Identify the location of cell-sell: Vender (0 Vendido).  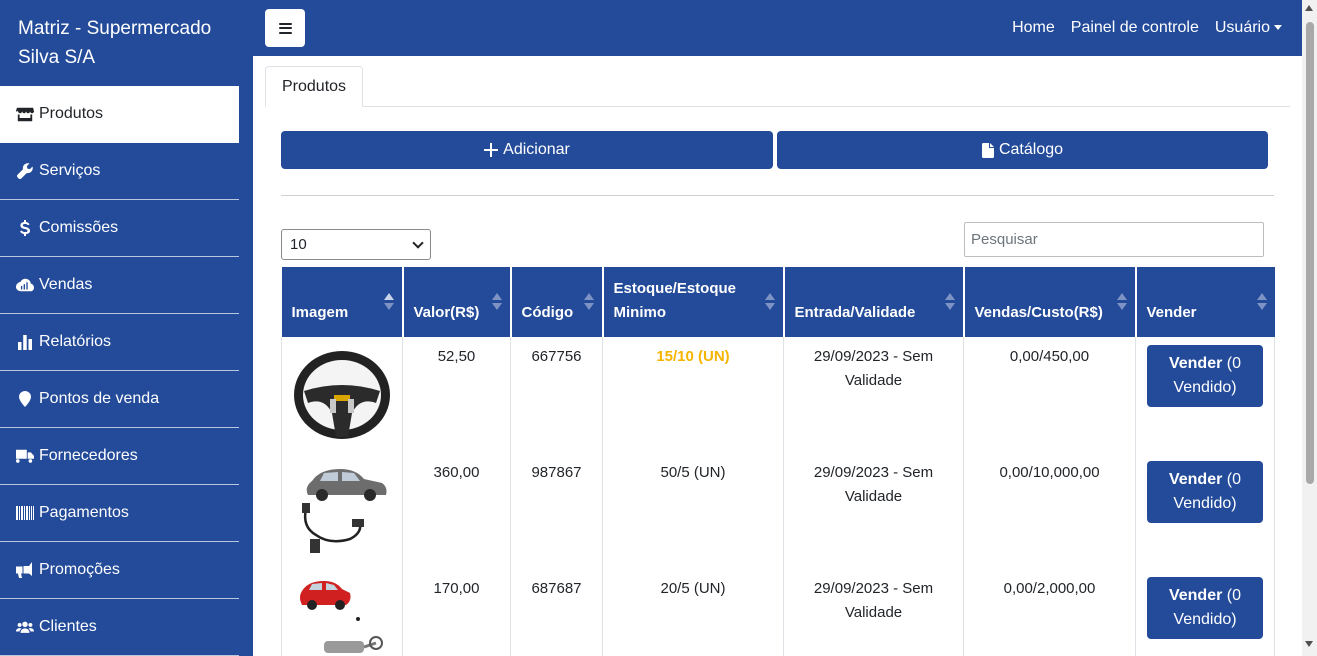
(1205, 612).